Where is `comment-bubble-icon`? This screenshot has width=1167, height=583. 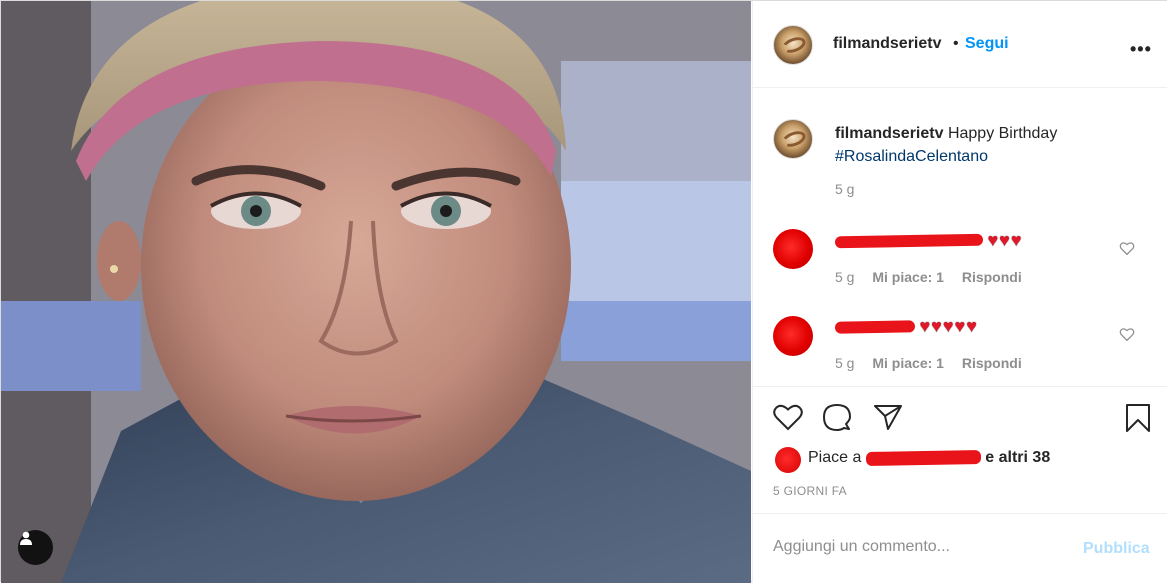 comment-bubble-icon is located at coordinates (837, 418).